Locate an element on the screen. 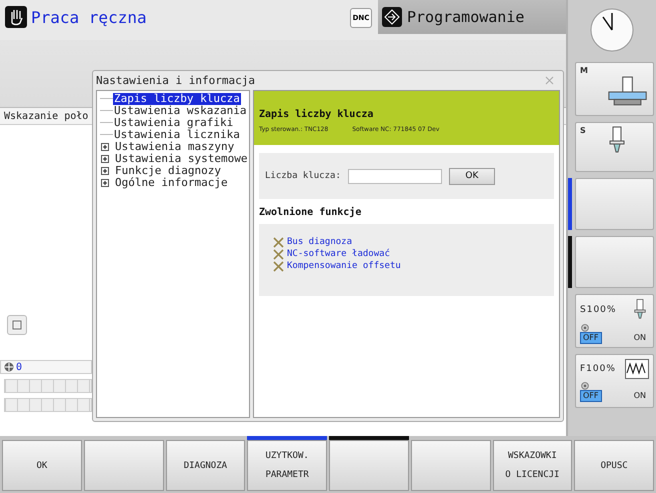  close-icon is located at coordinates (549, 80).